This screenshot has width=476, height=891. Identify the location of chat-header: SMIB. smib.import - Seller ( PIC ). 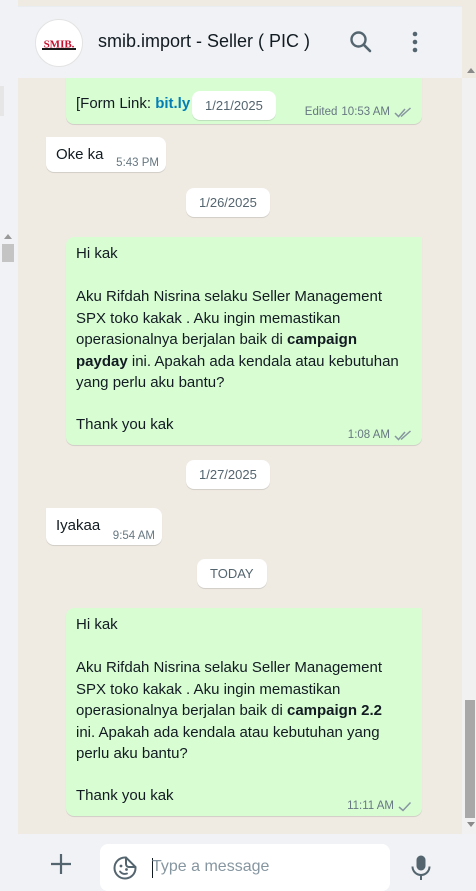
(240, 42).